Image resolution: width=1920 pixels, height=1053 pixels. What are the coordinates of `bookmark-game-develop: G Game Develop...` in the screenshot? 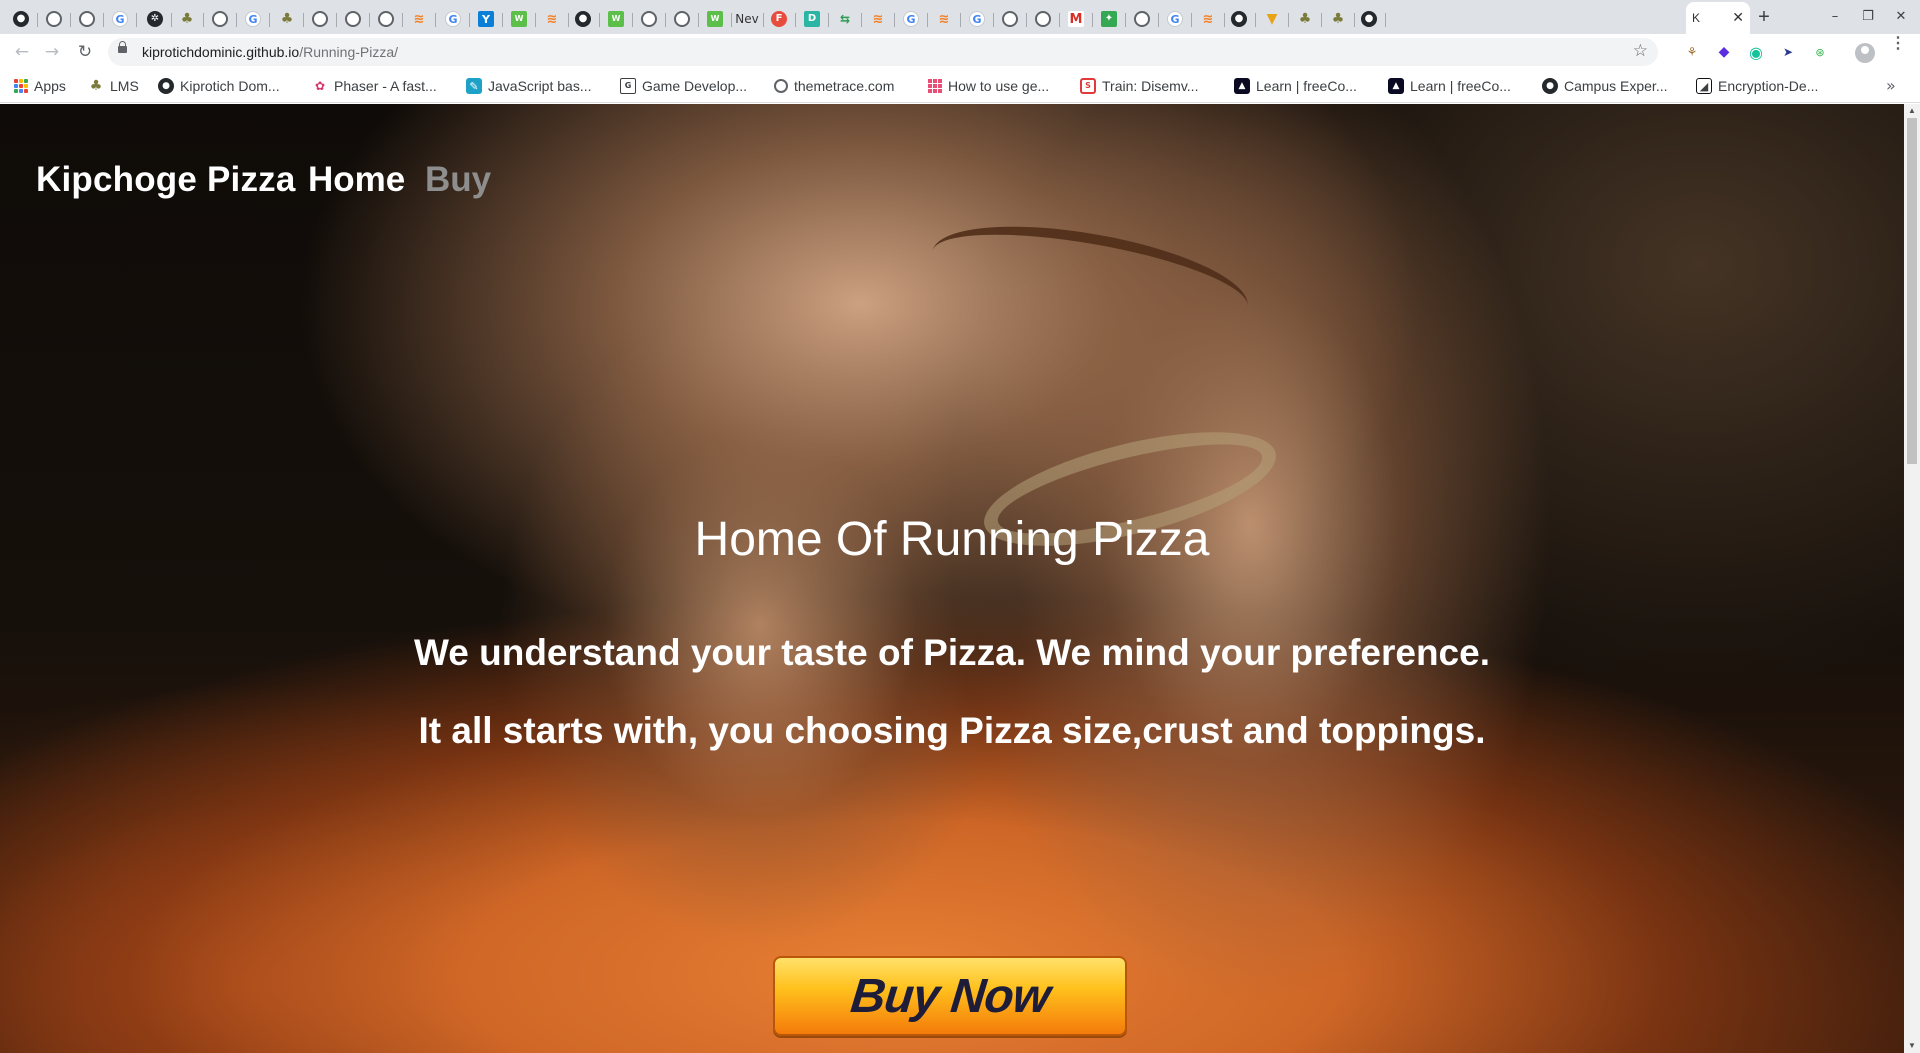 It's located at (683, 86).